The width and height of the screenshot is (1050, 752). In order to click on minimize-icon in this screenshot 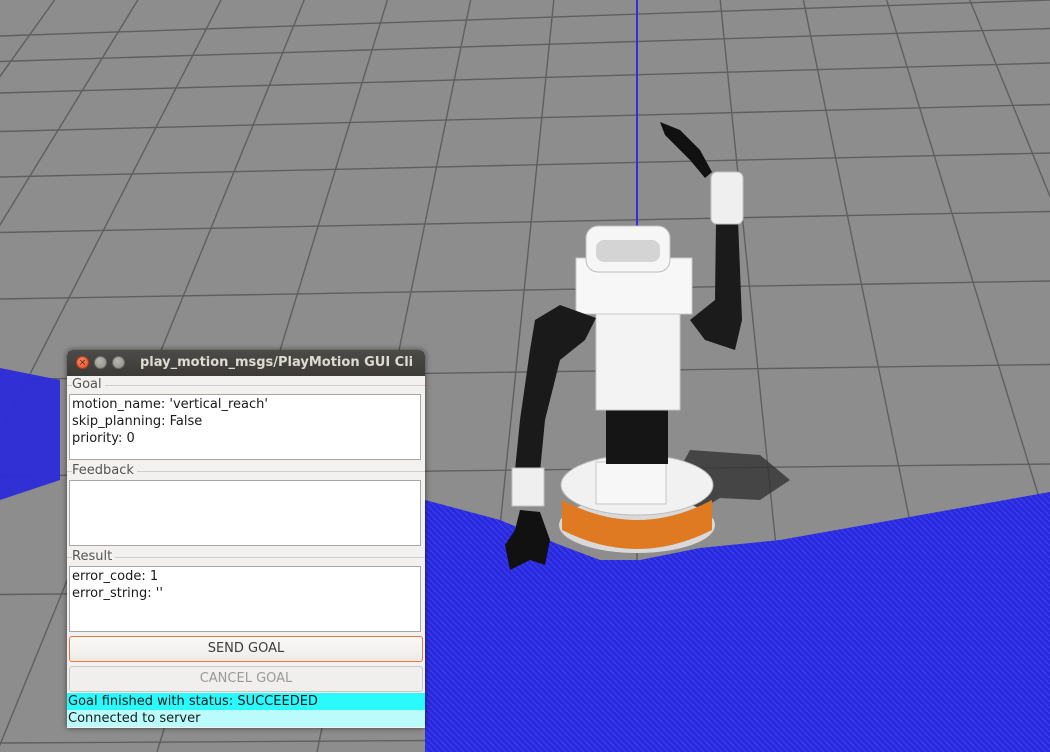, I will do `click(100, 362)`.